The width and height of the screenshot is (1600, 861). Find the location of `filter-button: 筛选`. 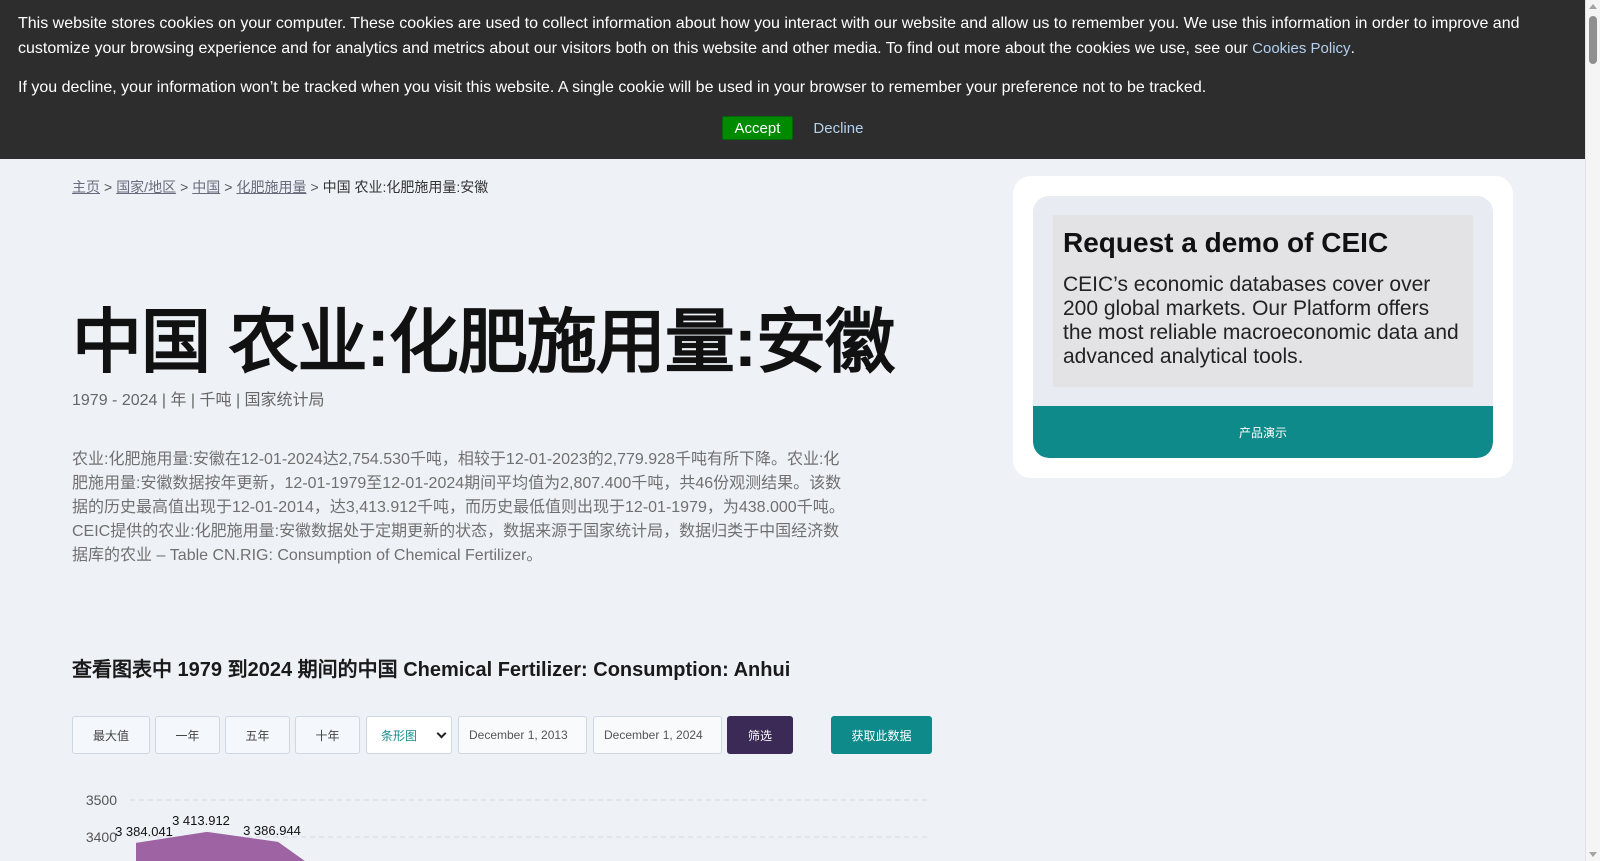

filter-button: 筛选 is located at coordinates (760, 735).